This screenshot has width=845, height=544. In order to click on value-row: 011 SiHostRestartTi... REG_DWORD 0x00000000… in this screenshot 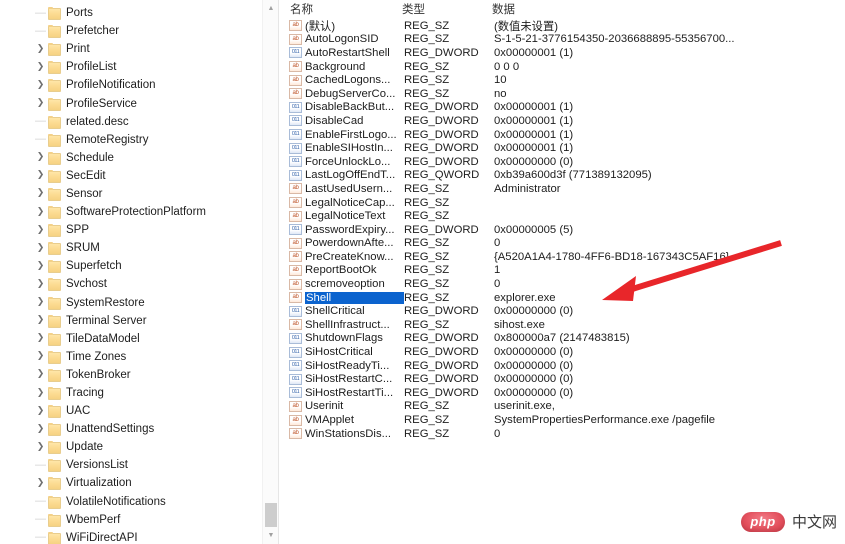, I will do `click(564, 393)`.